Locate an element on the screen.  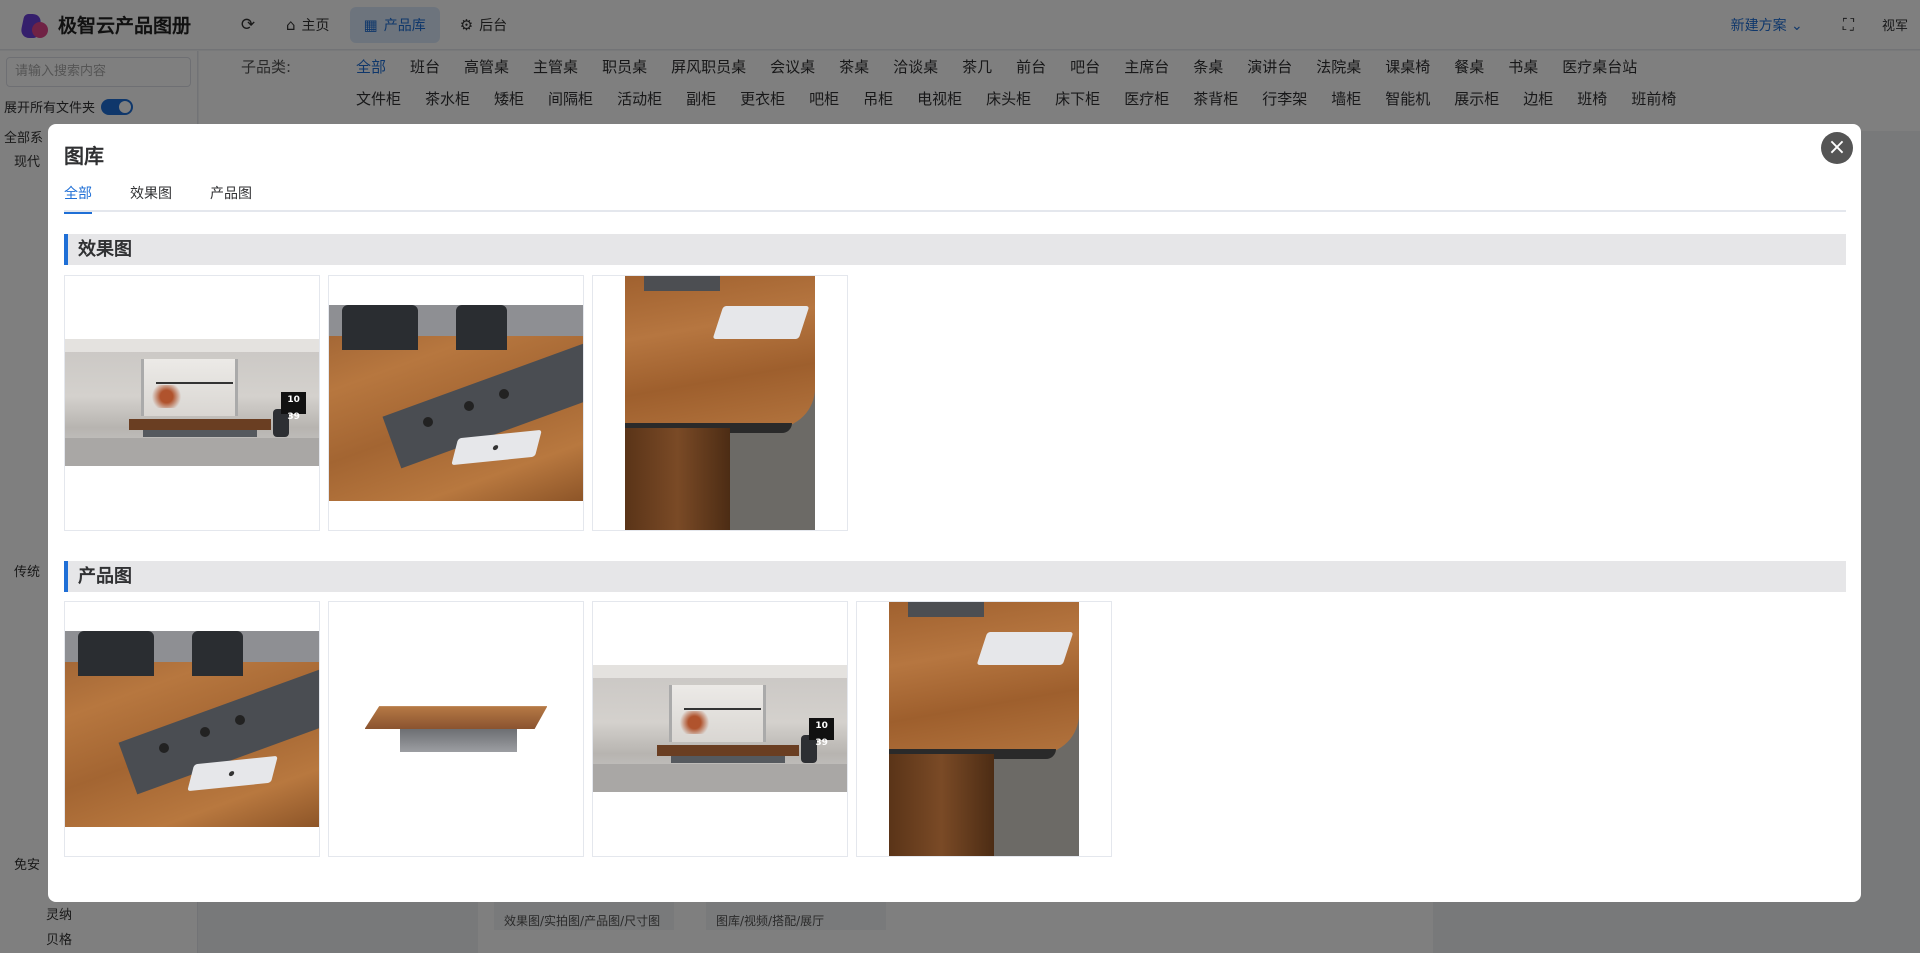
product-table-image is located at coordinates (456, 729).